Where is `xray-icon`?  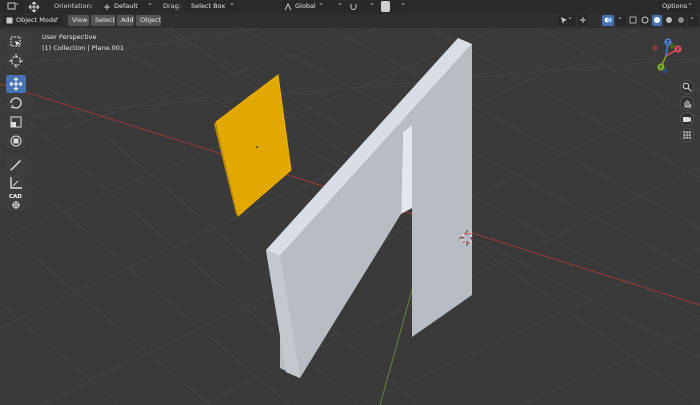 xray-icon is located at coordinates (633, 20).